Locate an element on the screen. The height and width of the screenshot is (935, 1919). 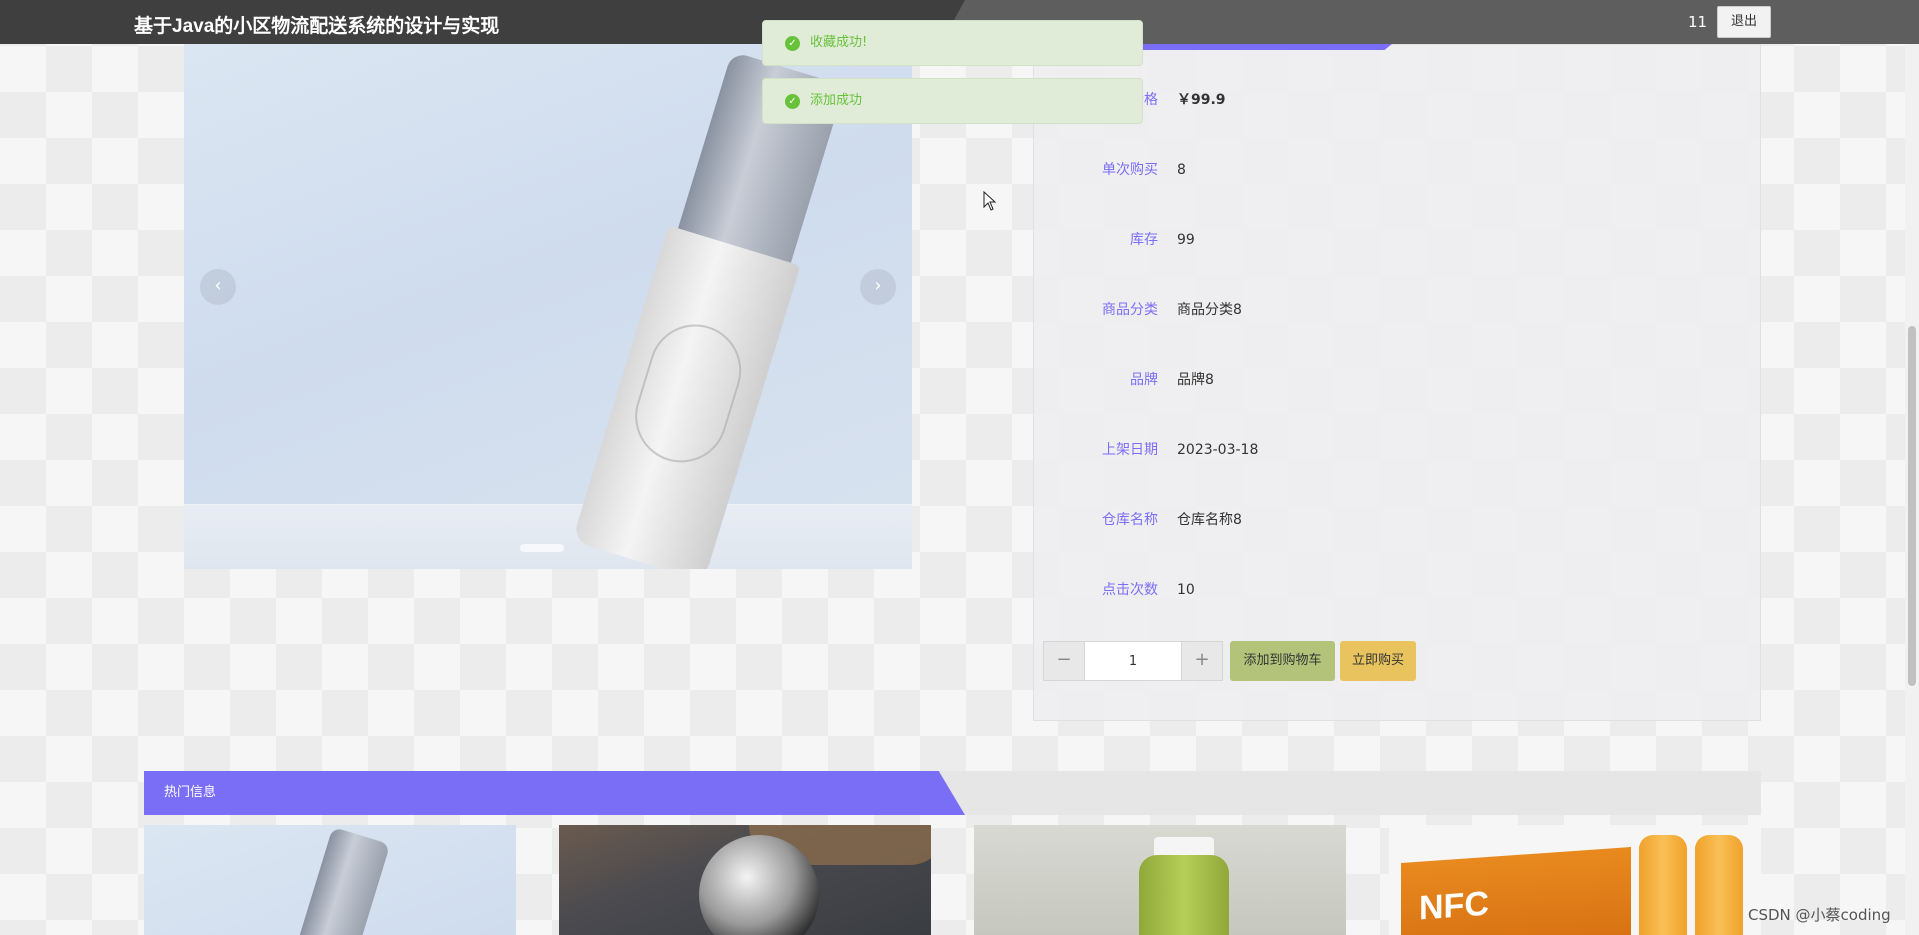
carousel-next-button: › is located at coordinates (878, 287).